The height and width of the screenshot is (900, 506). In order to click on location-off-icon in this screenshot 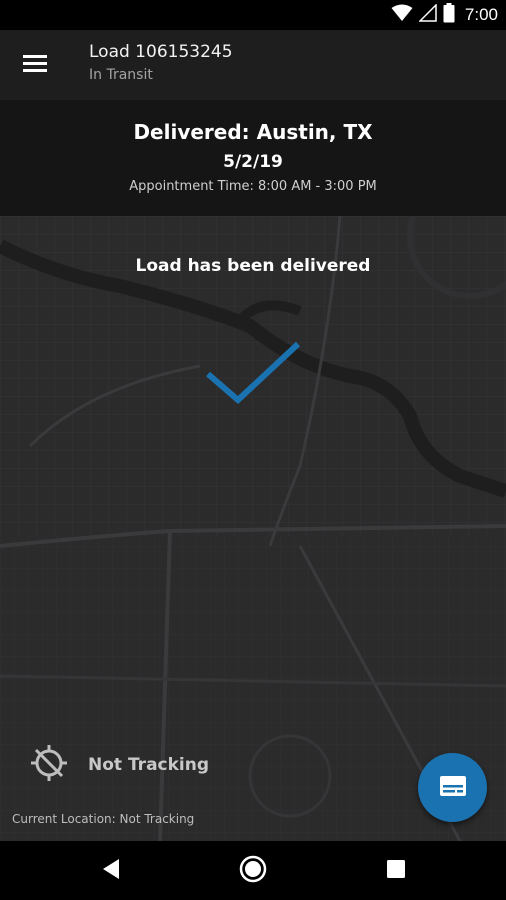, I will do `click(49, 765)`.